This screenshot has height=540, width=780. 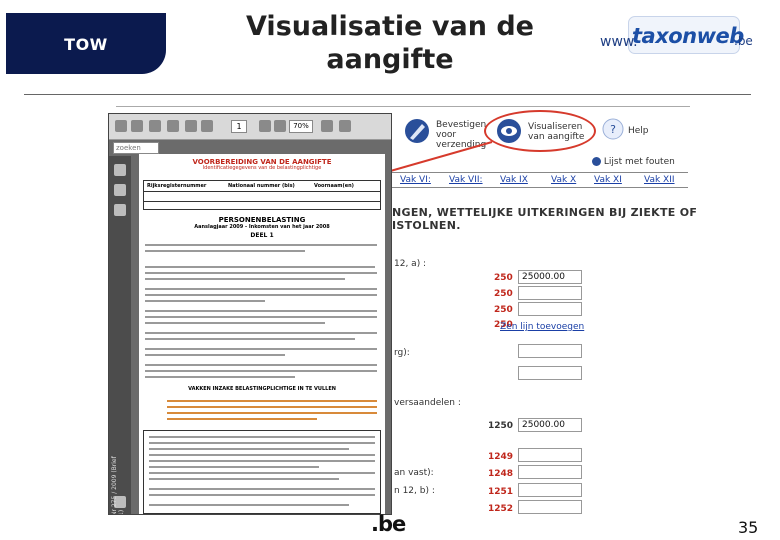 I want to click on title-line-1: Visualisatie van de, so click(x=390, y=26).